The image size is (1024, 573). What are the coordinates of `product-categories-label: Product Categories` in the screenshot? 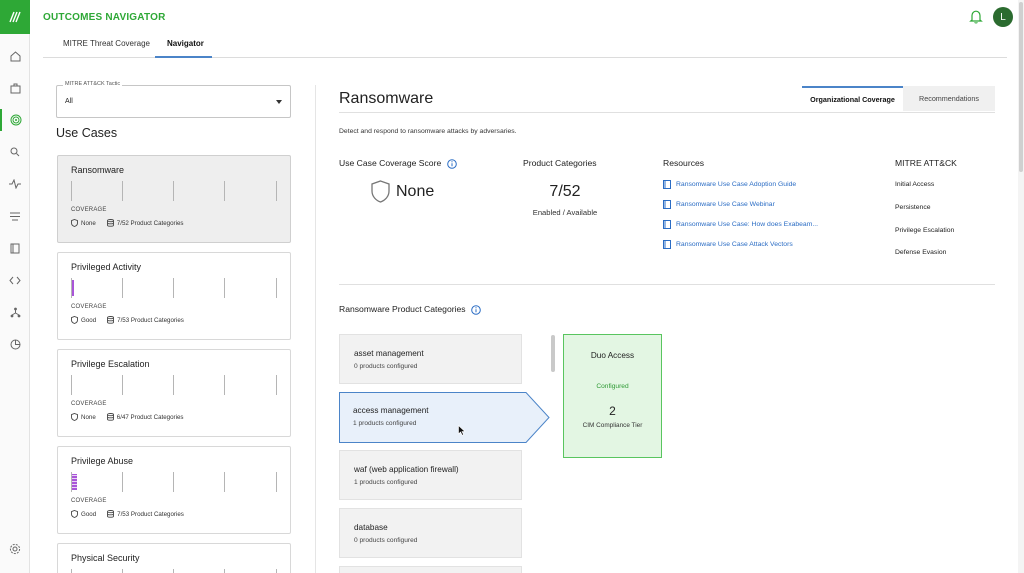 It's located at (560, 163).